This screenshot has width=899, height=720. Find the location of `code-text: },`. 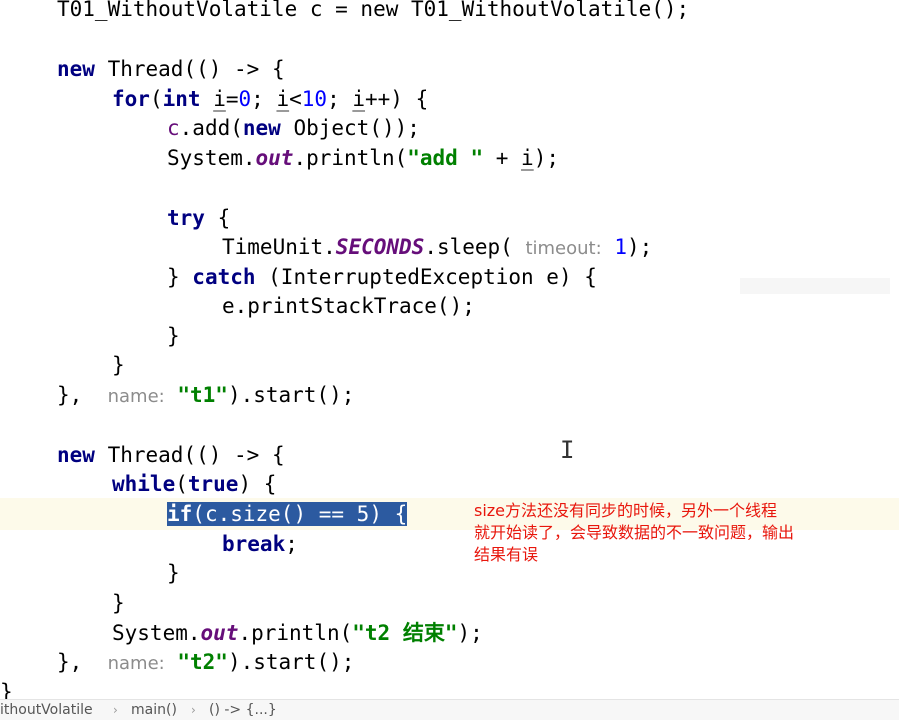

code-text: }, is located at coordinates (76, 662).